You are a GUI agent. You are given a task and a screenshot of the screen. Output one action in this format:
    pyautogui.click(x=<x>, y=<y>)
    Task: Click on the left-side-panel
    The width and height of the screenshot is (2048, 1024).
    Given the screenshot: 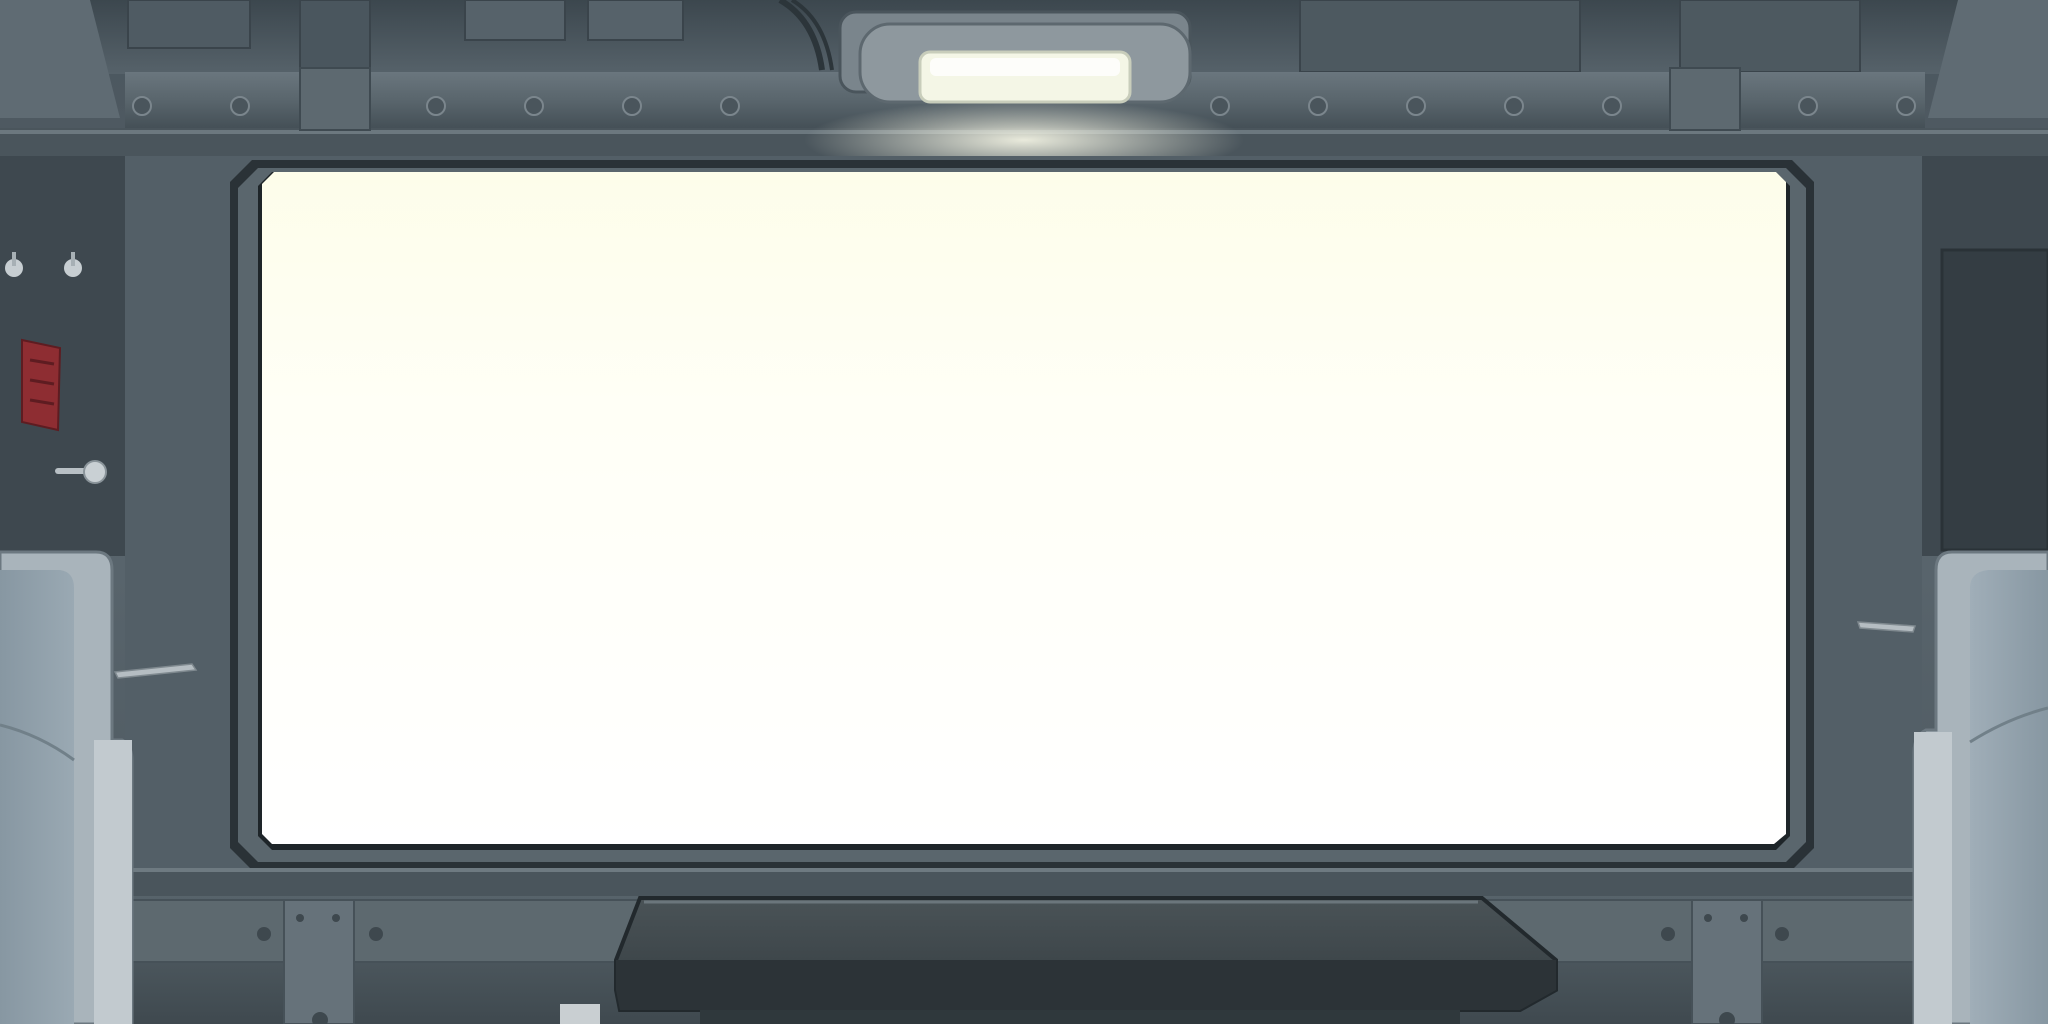 What is the action you would take?
    pyautogui.click(x=62, y=356)
    